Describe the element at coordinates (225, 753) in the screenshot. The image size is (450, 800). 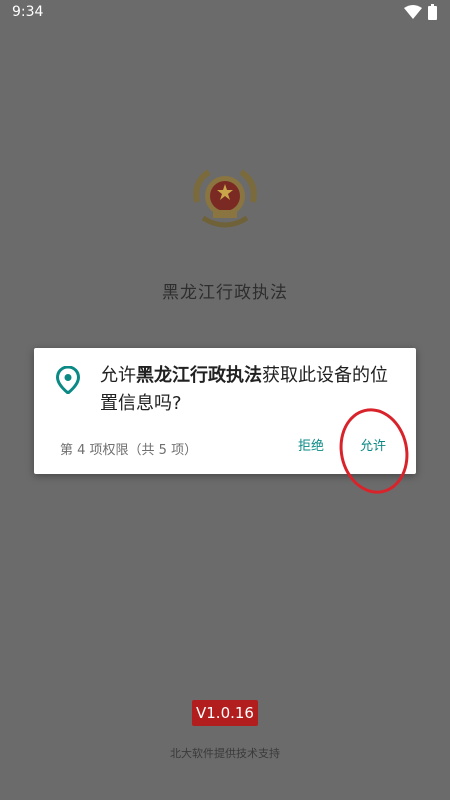
I see `support-text: 北大软件提供技术支持` at that location.